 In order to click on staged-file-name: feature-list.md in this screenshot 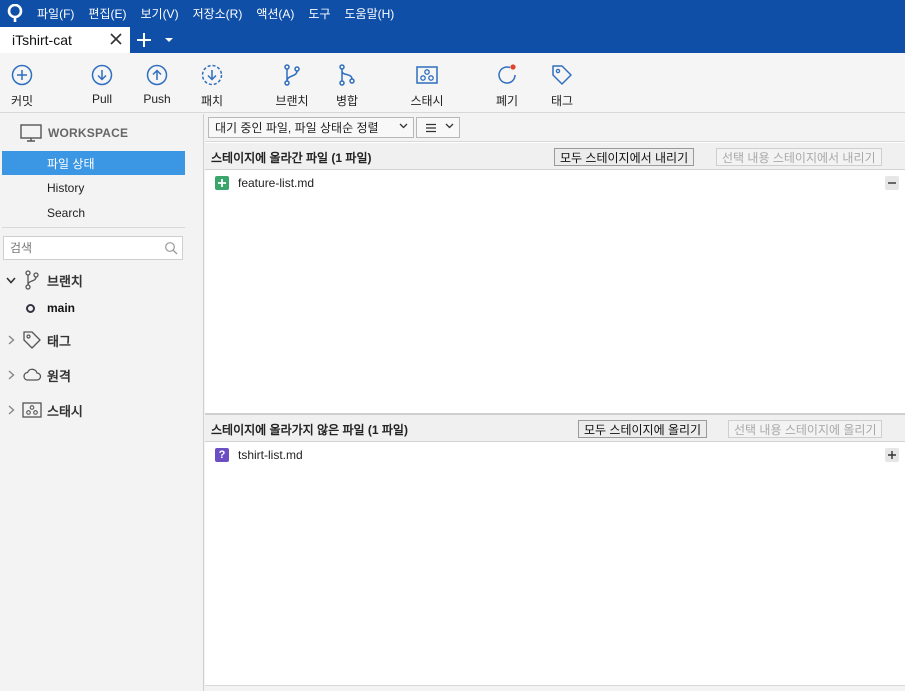, I will do `click(276, 183)`.